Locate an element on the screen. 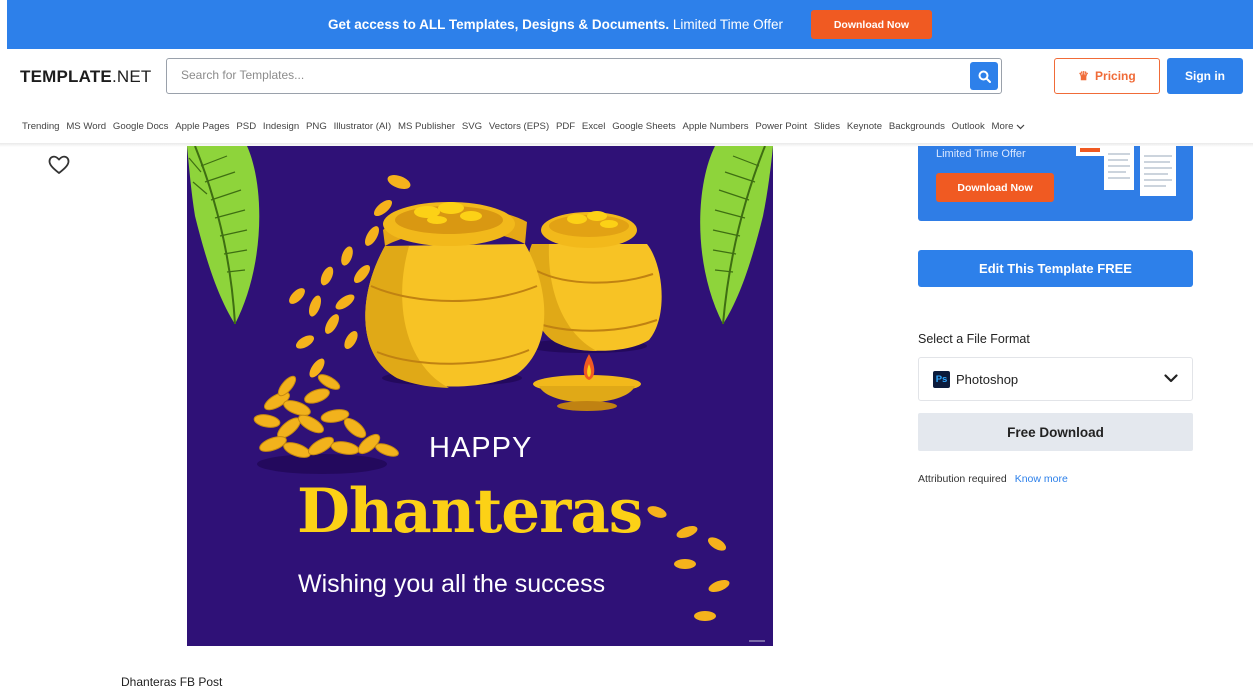 The height and width of the screenshot is (691, 1253). nav-item-vectors: Vectors (EPS) is located at coordinates (519, 126).